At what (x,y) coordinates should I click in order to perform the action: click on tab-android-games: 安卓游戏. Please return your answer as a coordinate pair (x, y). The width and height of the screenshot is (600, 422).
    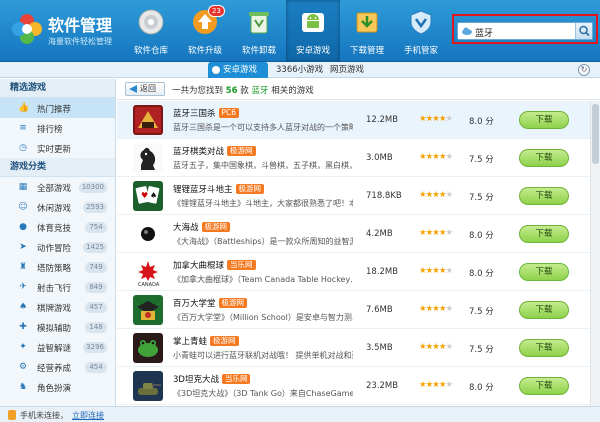
    Looking at the image, I should click on (238, 70).